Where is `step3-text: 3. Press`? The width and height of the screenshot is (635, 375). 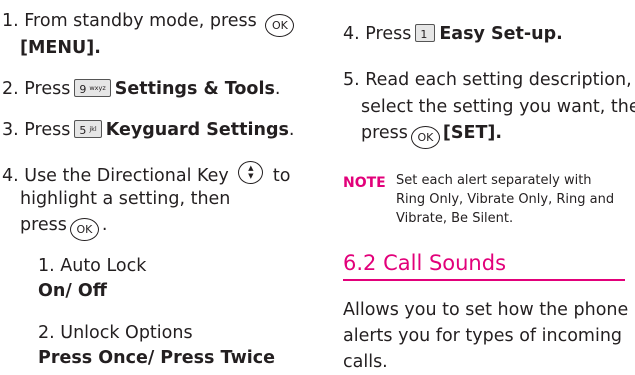
step3-text: 3. Press is located at coordinates (36, 130).